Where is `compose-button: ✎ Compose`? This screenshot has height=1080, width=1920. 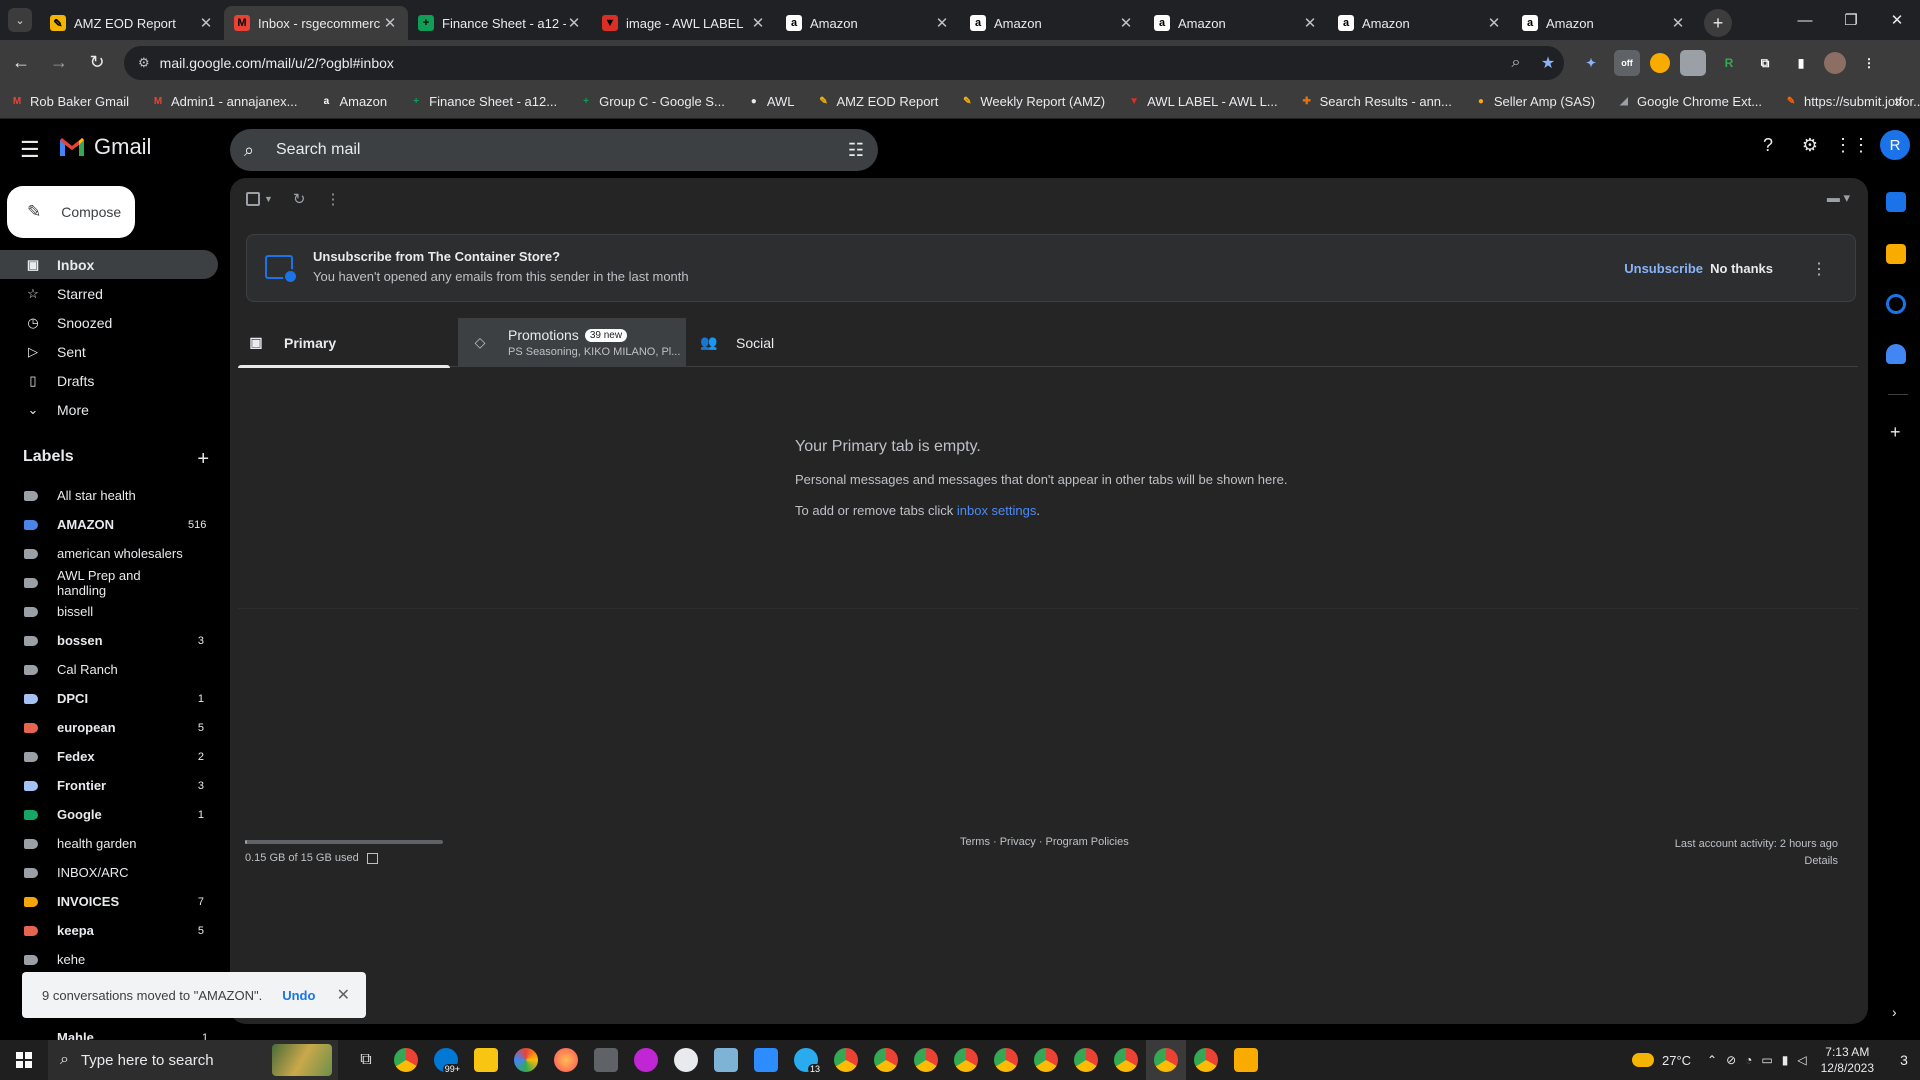
compose-button: ✎ Compose is located at coordinates (71, 212).